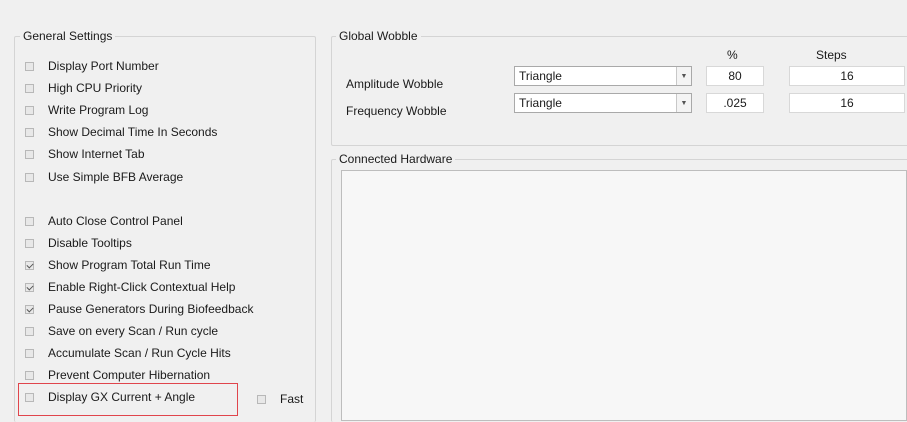 Image resolution: width=907 pixels, height=422 pixels. Describe the element at coordinates (453, 3) in the screenshot. I see `top-strip` at that location.